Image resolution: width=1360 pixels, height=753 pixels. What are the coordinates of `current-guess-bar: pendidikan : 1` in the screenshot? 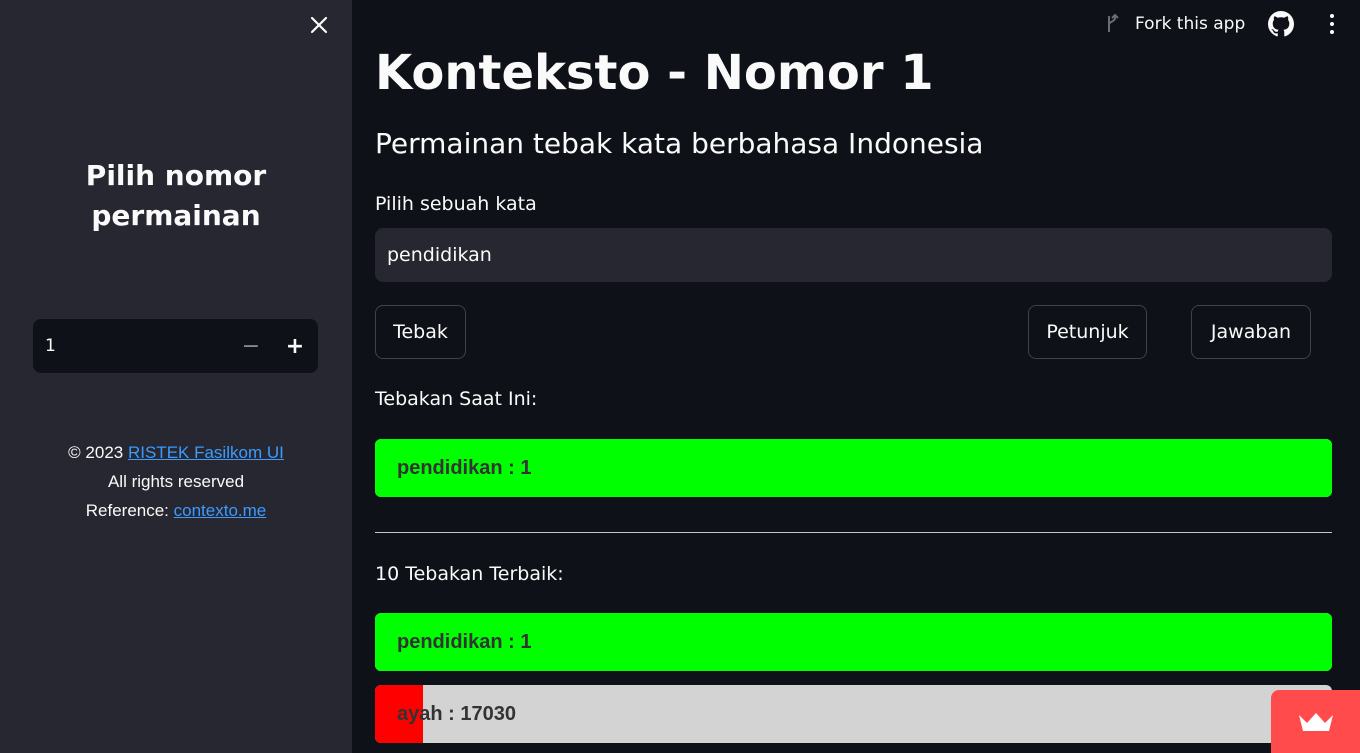 It's located at (853, 468).